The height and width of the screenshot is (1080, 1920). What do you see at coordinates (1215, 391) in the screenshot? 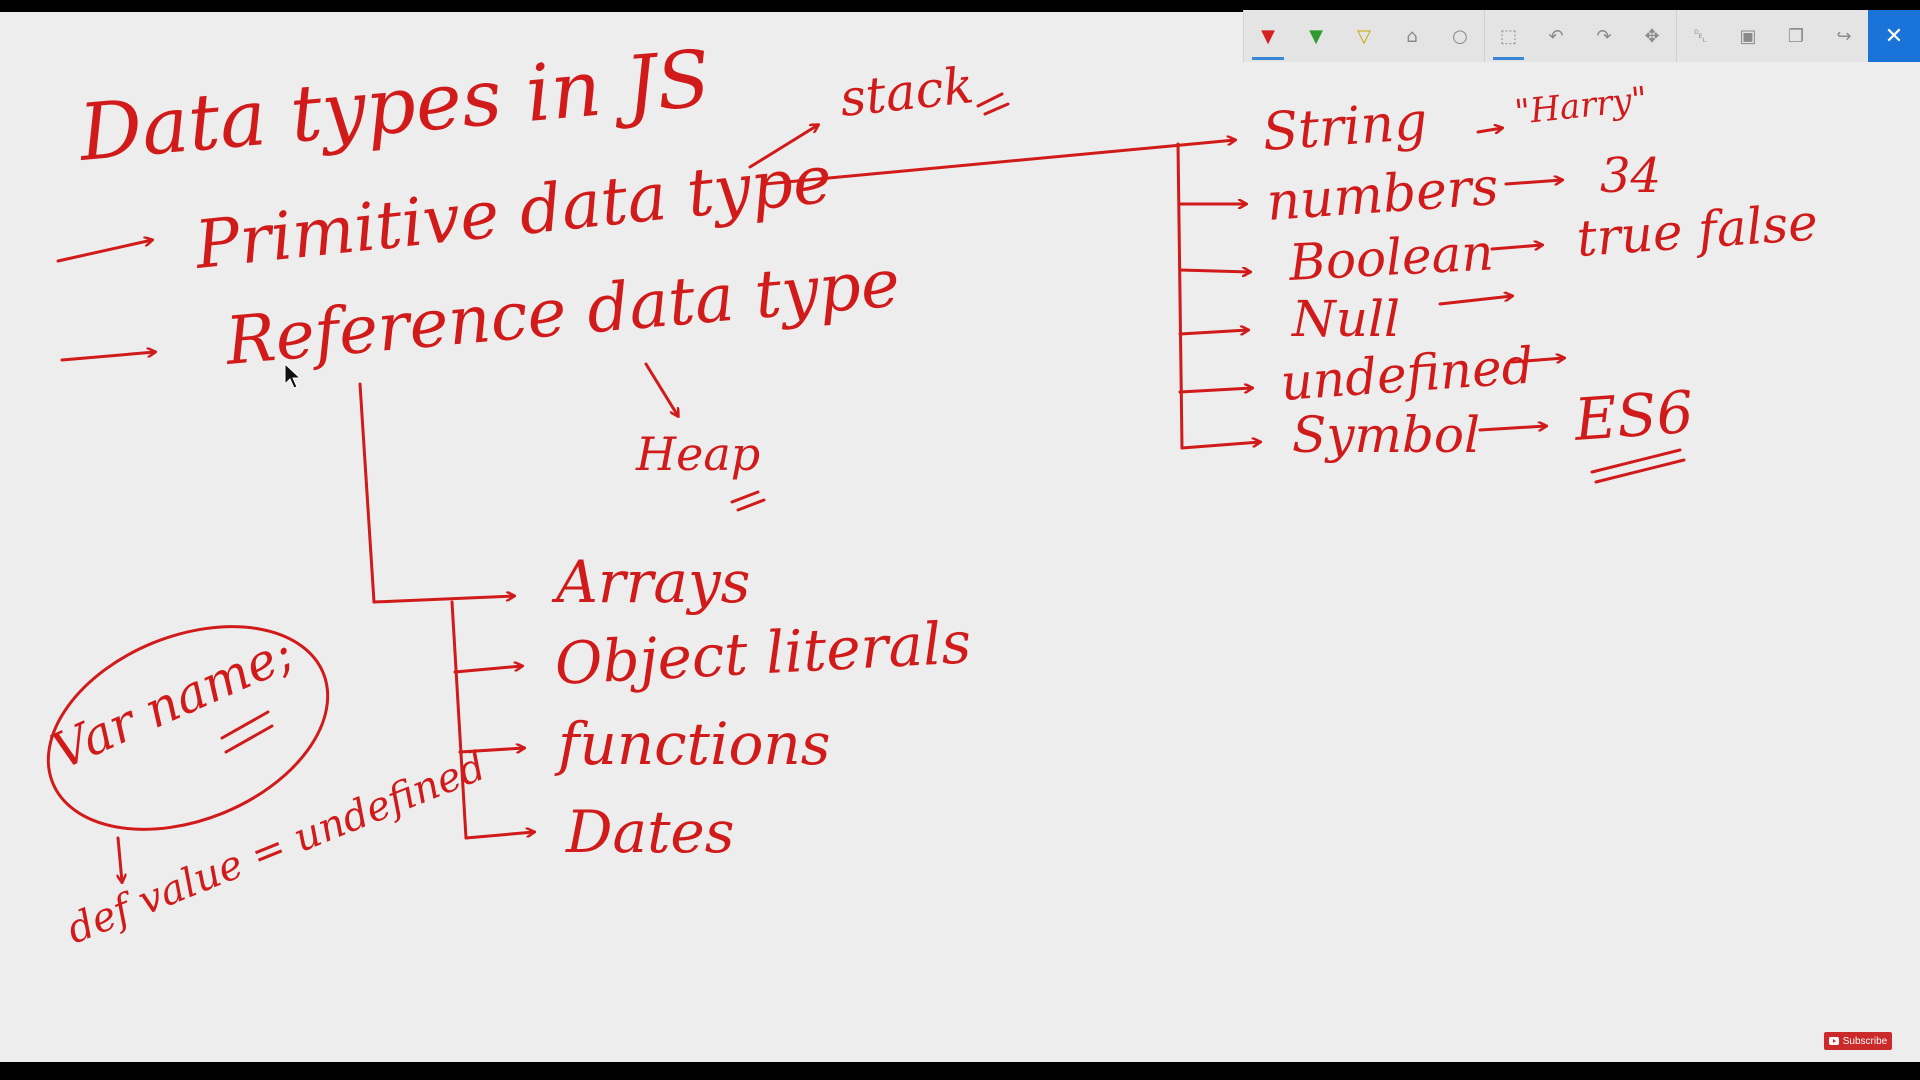
I see `branch-undefined` at bounding box center [1215, 391].